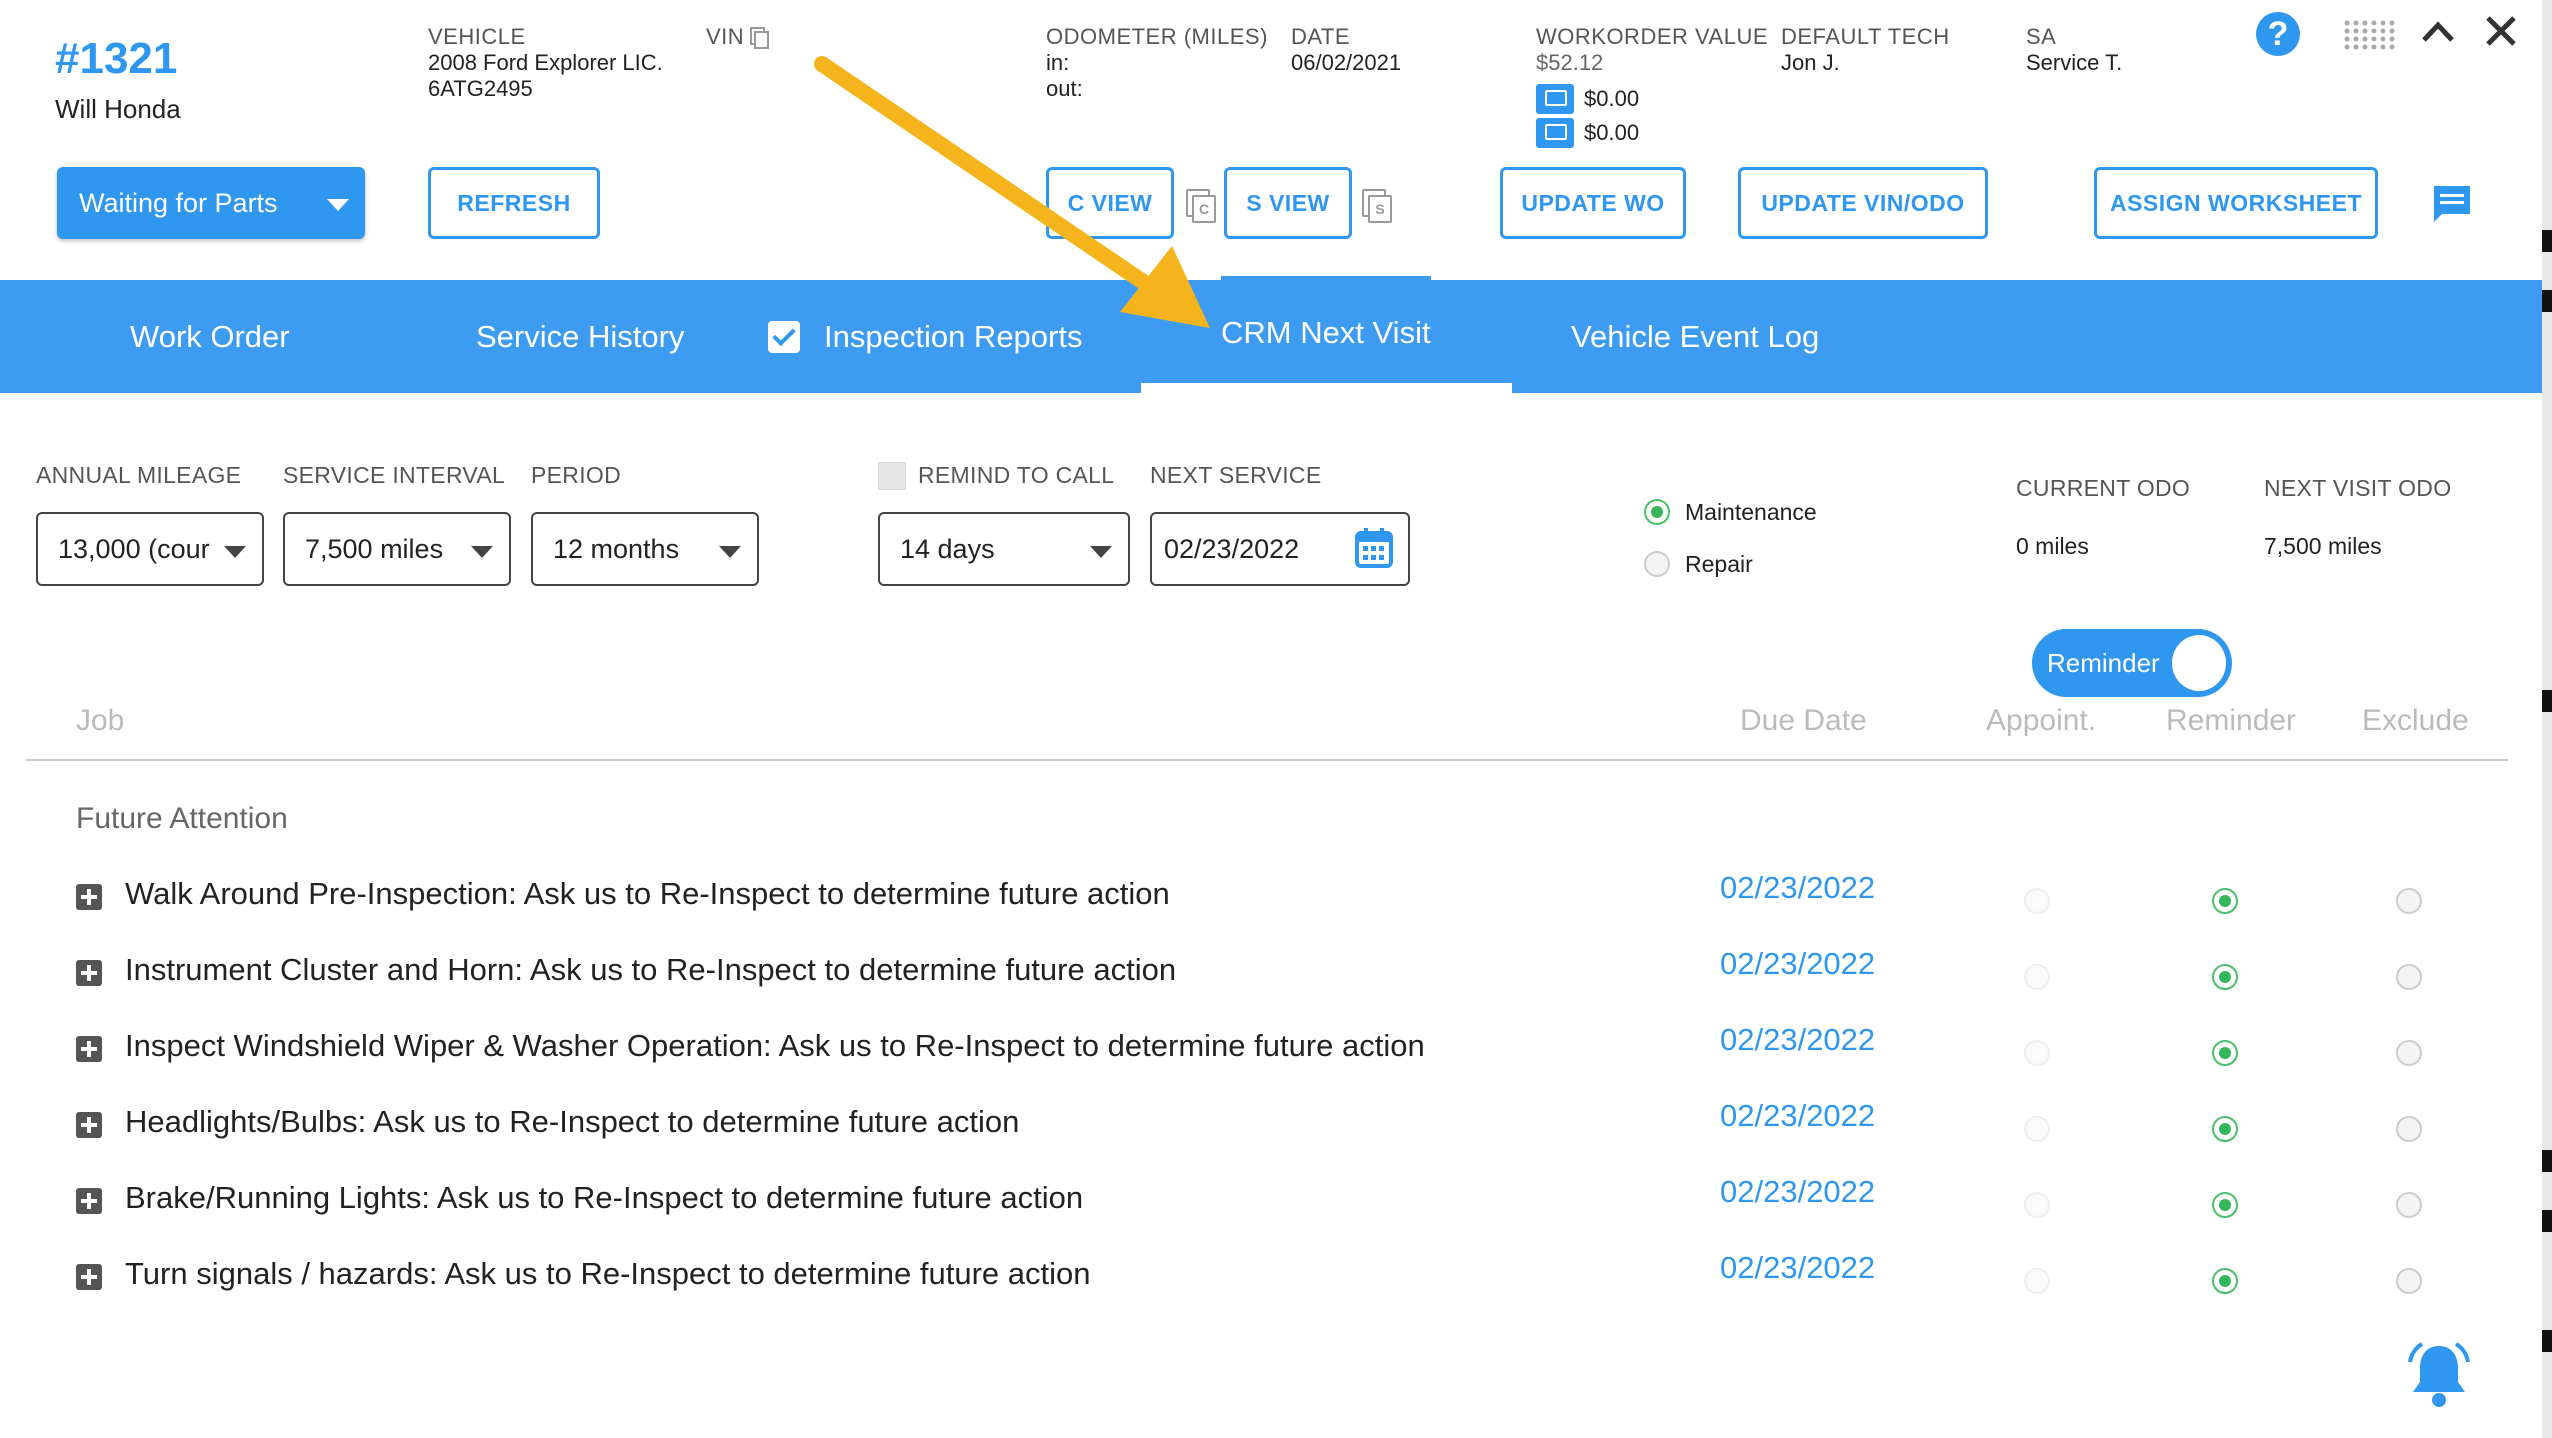  What do you see at coordinates (514, 203) in the screenshot?
I see `refresh-button: REFRESH` at bounding box center [514, 203].